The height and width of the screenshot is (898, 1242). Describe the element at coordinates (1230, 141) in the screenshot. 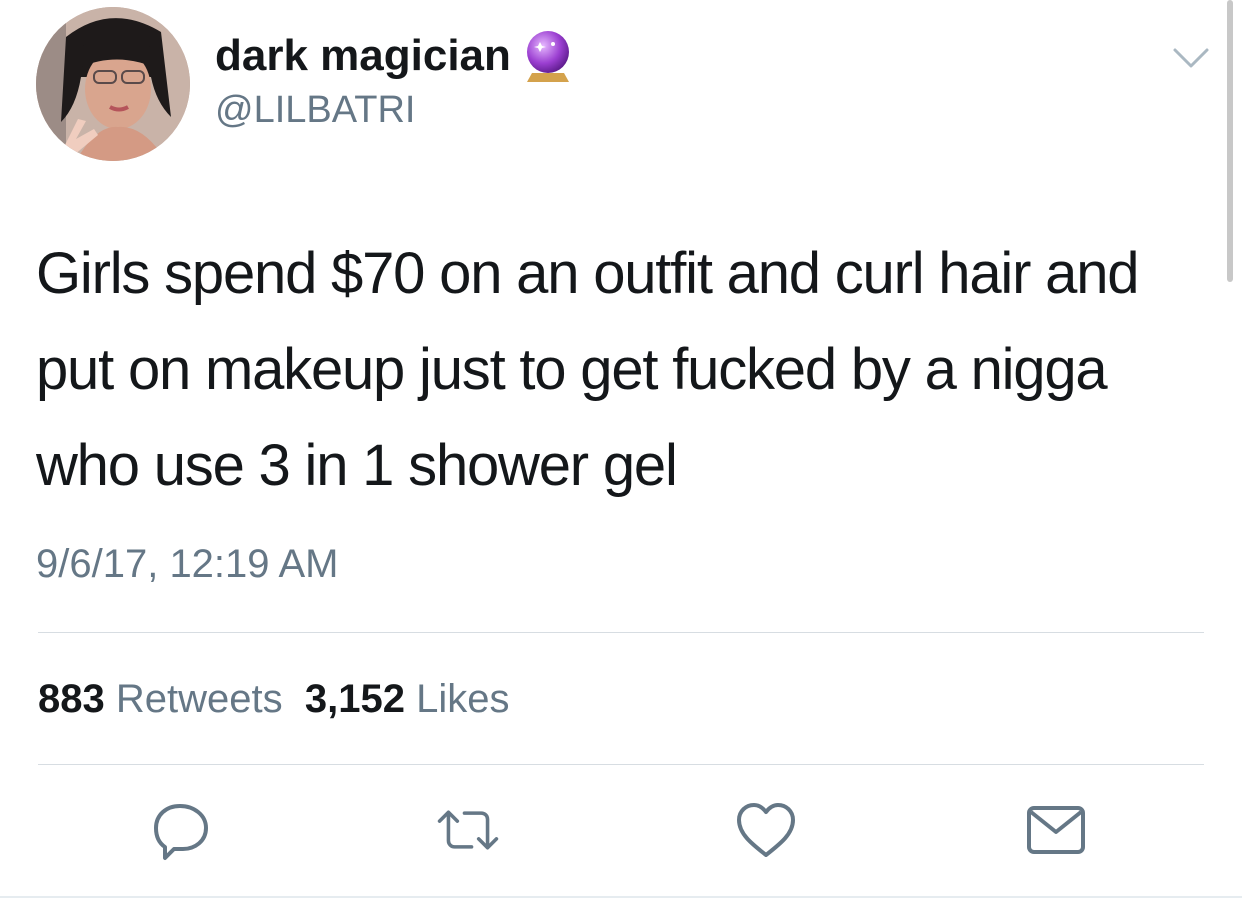

I see `scrollbar` at that location.